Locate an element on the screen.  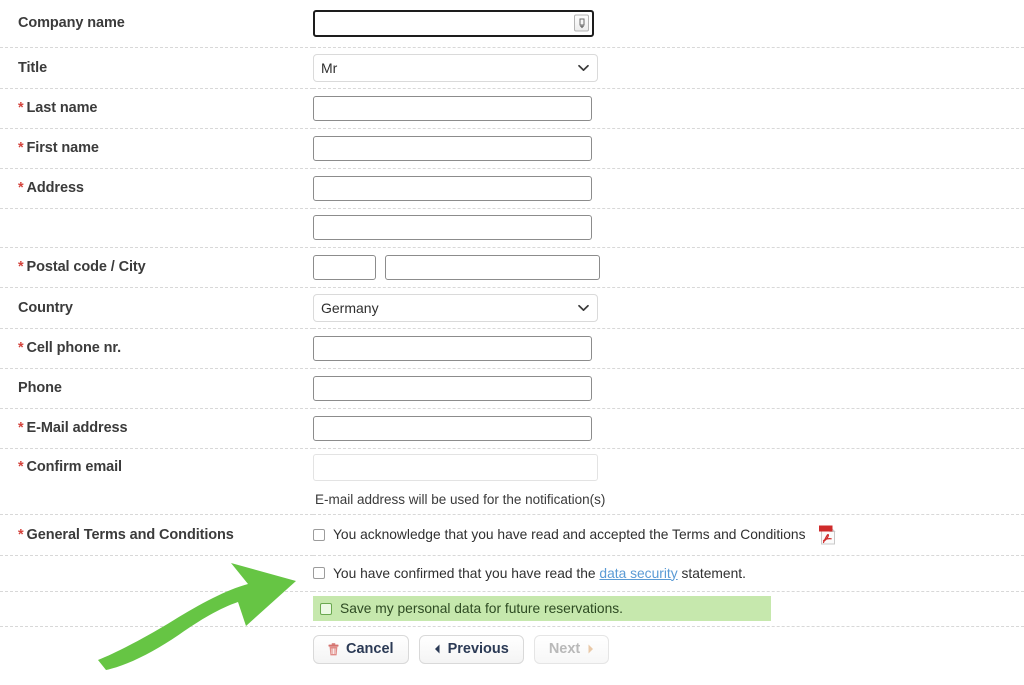
field-label-text: Postal code / City is located at coordinates (86, 267).